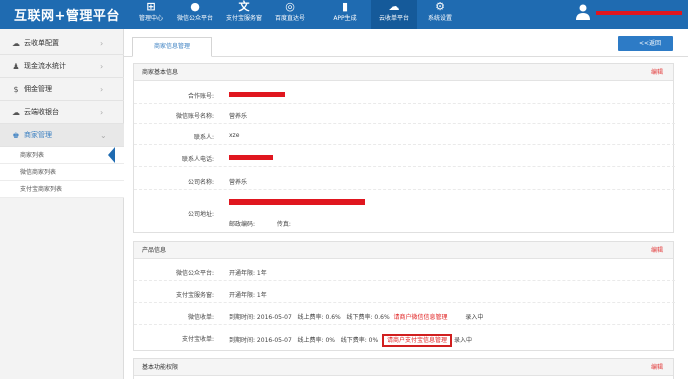 This screenshot has height=379, width=688. Describe the element at coordinates (244, 14) in the screenshot. I see `nav-alipay-window: 文 支付宝服务窗` at that location.